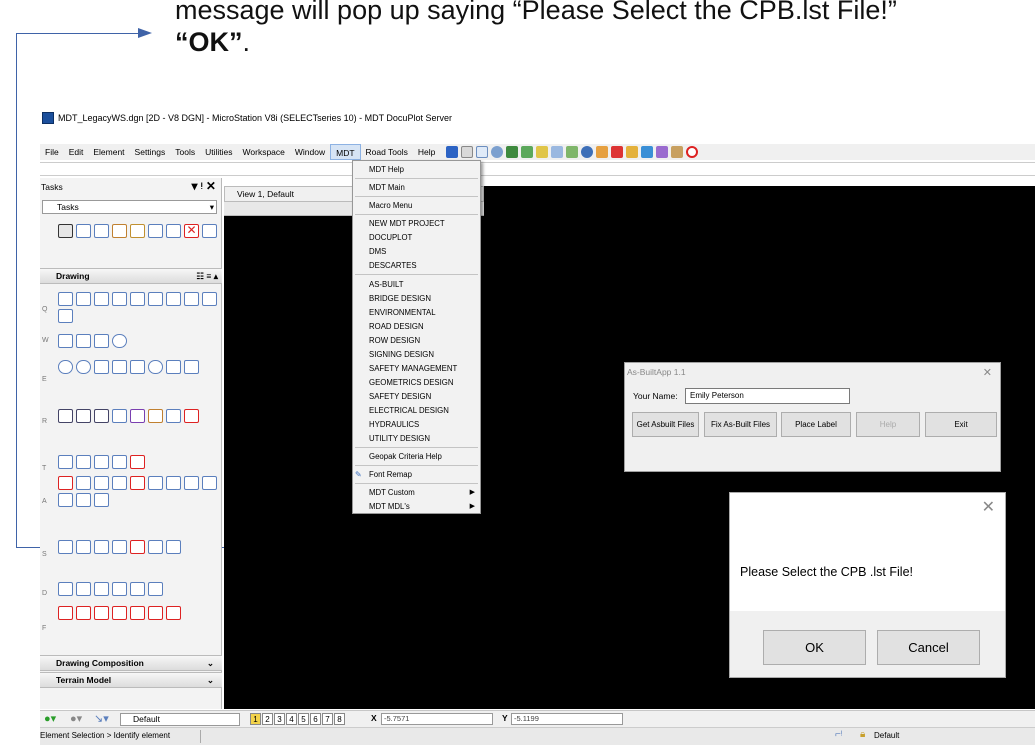  What do you see at coordinates (101, 462) in the screenshot?
I see `define-cell-icon` at bounding box center [101, 462].